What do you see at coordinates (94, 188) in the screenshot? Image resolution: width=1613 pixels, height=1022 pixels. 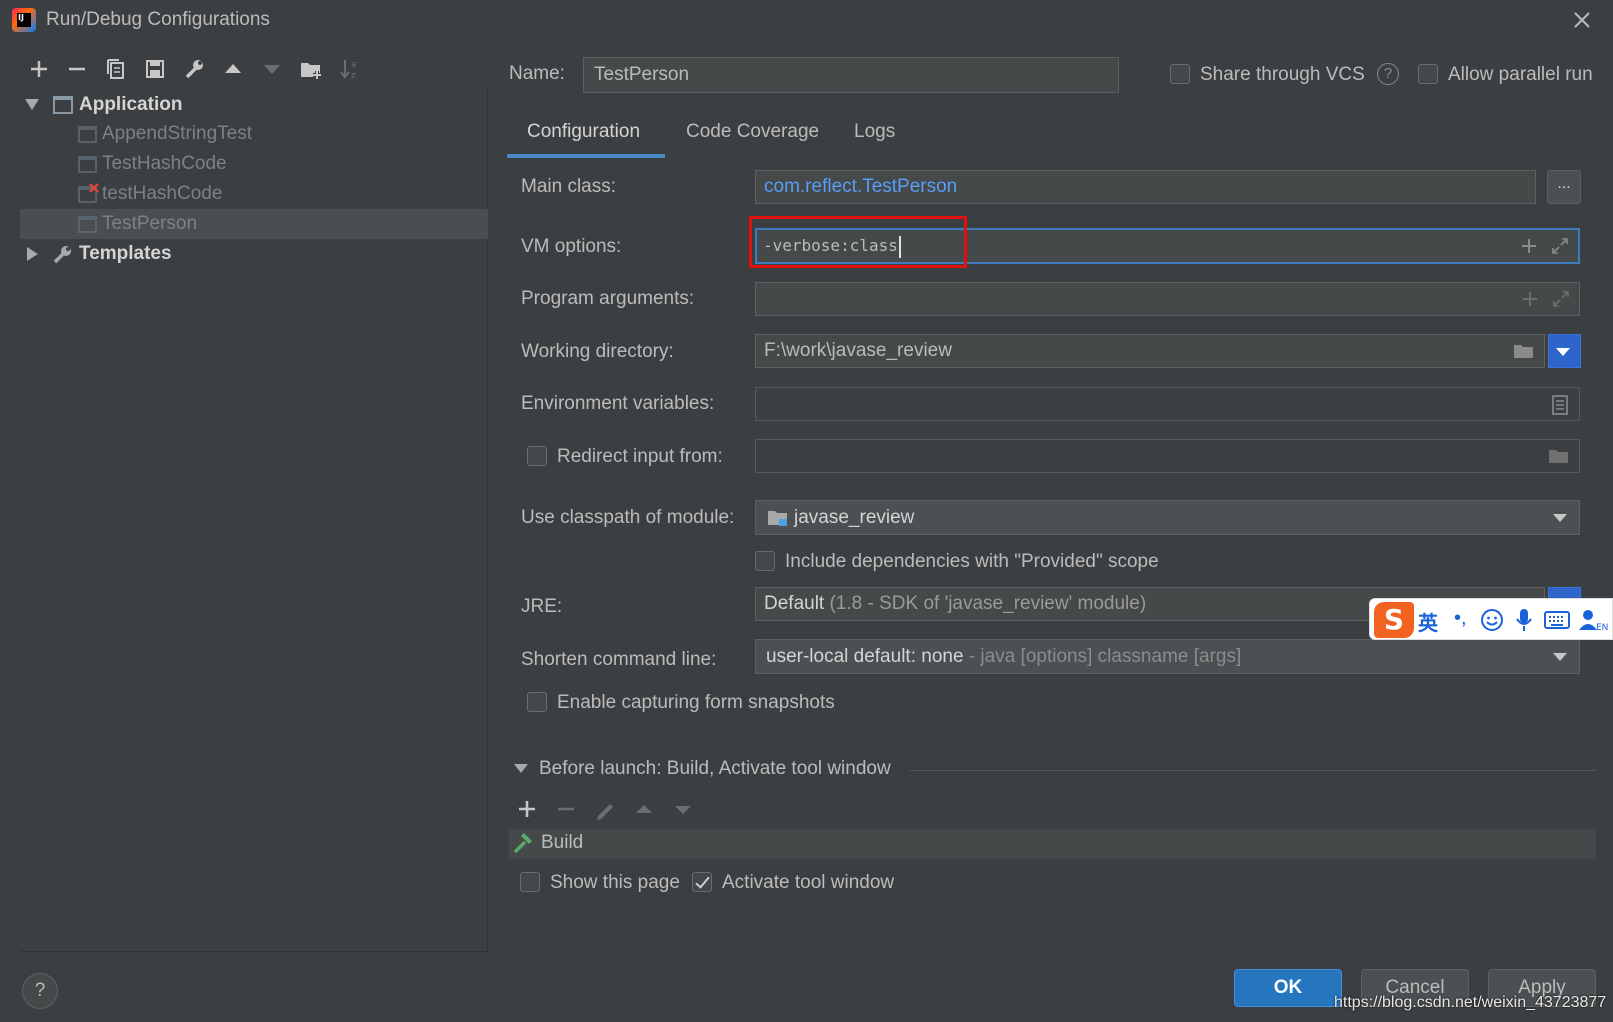 I see `error-icon` at bounding box center [94, 188].